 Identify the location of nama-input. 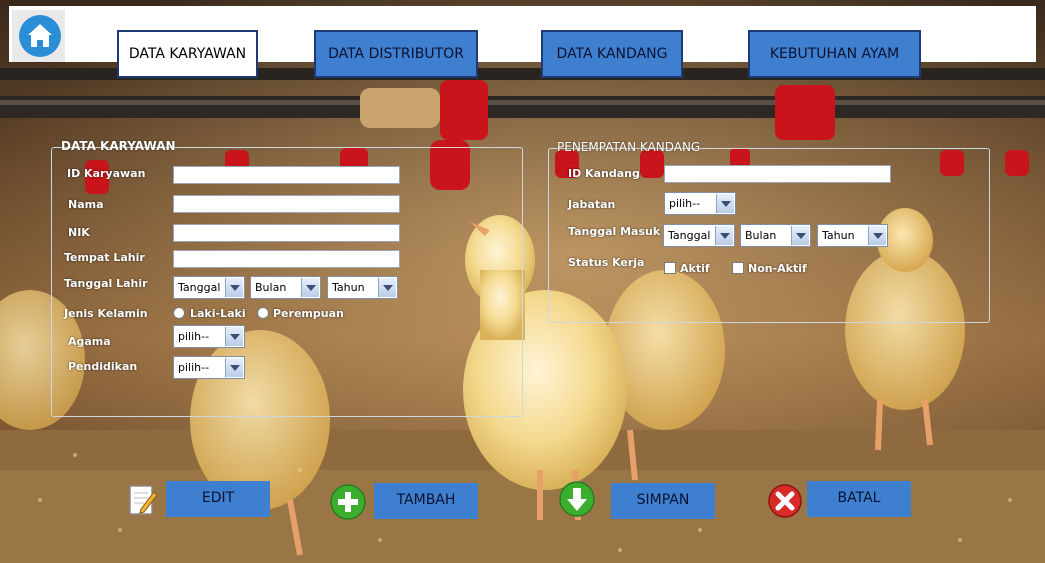
(286, 204).